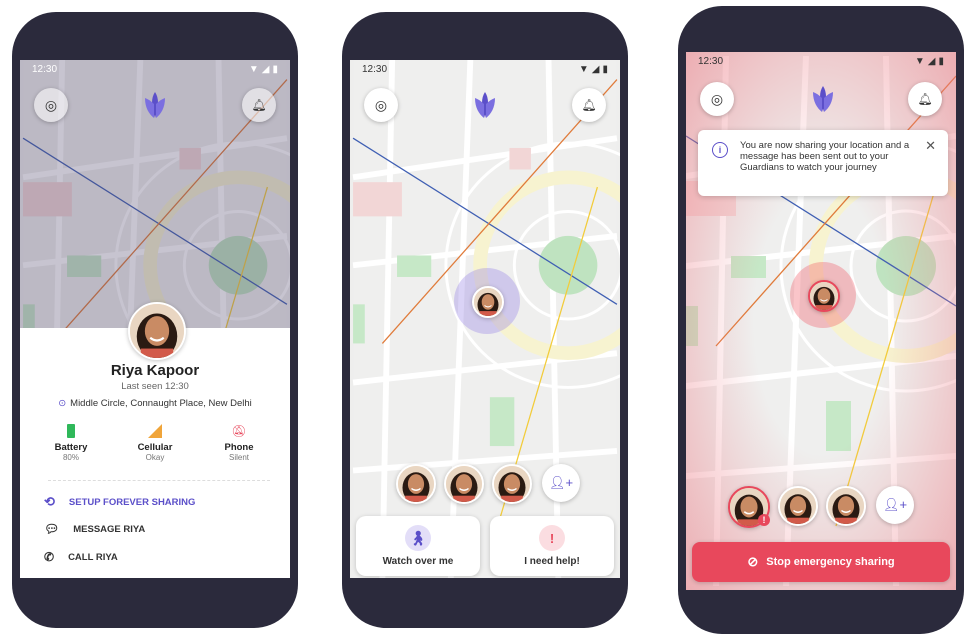 The image size is (964, 634). What do you see at coordinates (720, 150) in the screenshot?
I see `info-icon: i` at bounding box center [720, 150].